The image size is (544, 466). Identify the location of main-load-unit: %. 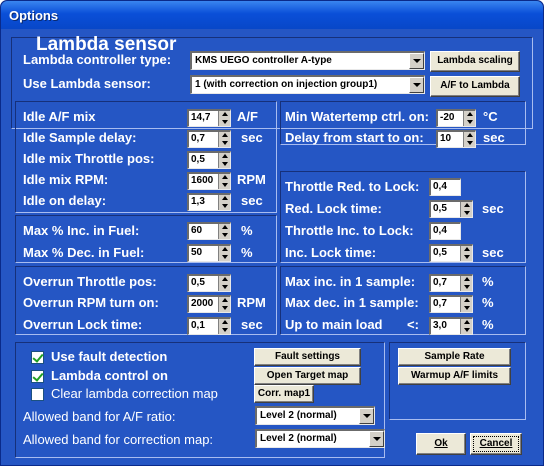
(488, 324).